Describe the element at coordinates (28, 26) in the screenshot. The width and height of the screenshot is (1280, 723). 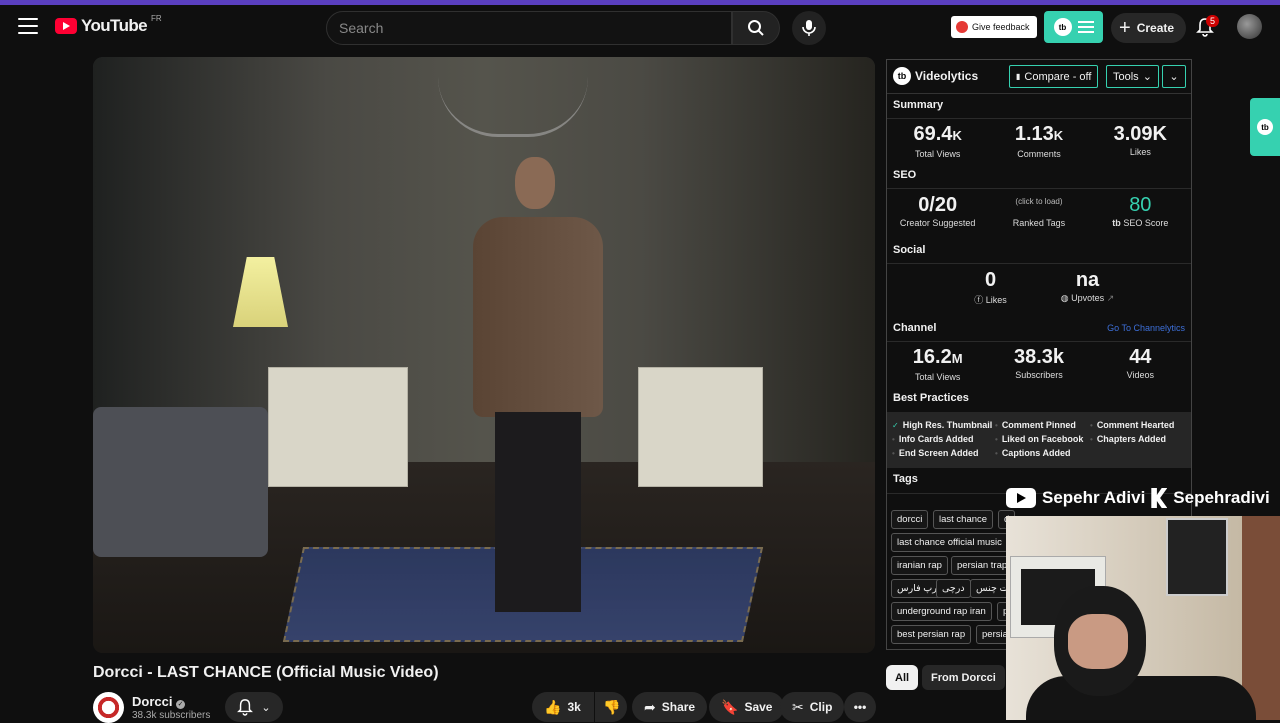
I see `menu-icon` at that location.